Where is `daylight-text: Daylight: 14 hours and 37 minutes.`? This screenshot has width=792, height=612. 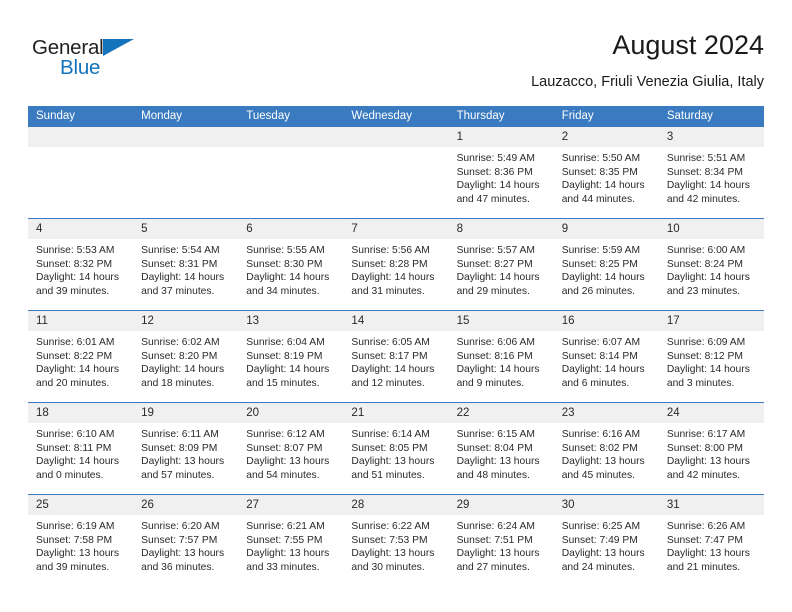
daylight-text: Daylight: 14 hours and 37 minutes. is located at coordinates (183, 284).